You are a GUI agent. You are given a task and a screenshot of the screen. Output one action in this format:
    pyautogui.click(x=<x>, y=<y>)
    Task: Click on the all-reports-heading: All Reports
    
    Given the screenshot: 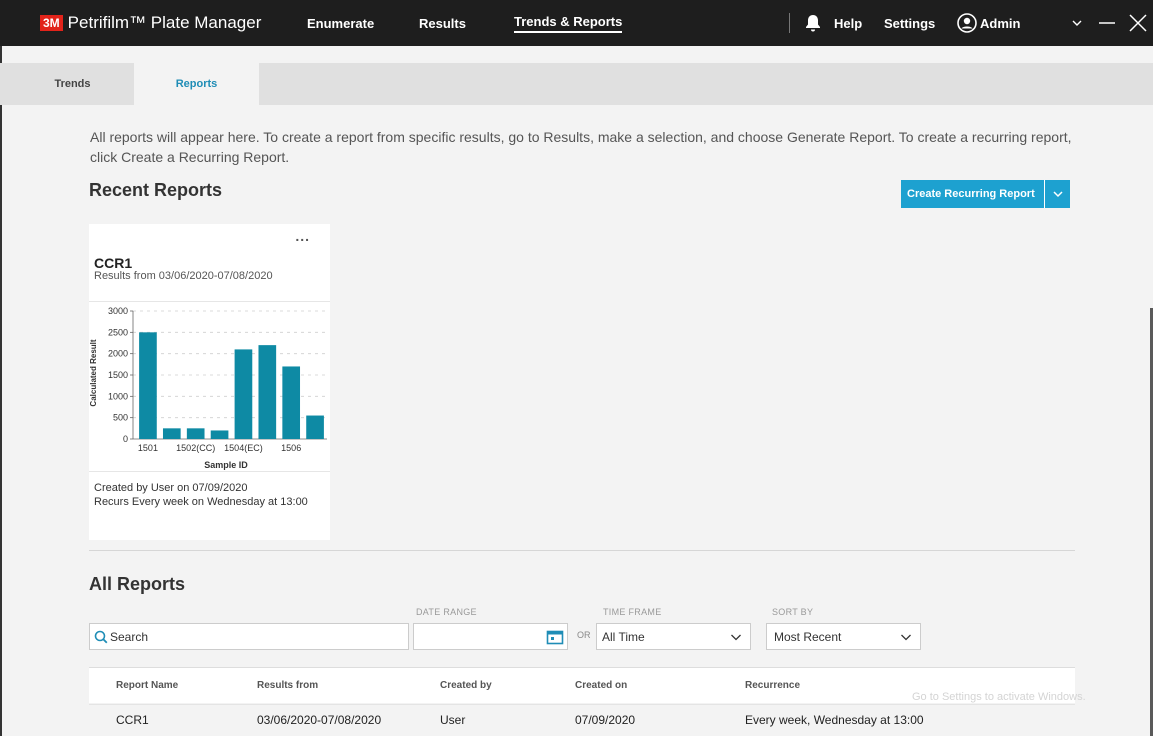 What is the action you would take?
    pyautogui.click(x=137, y=584)
    